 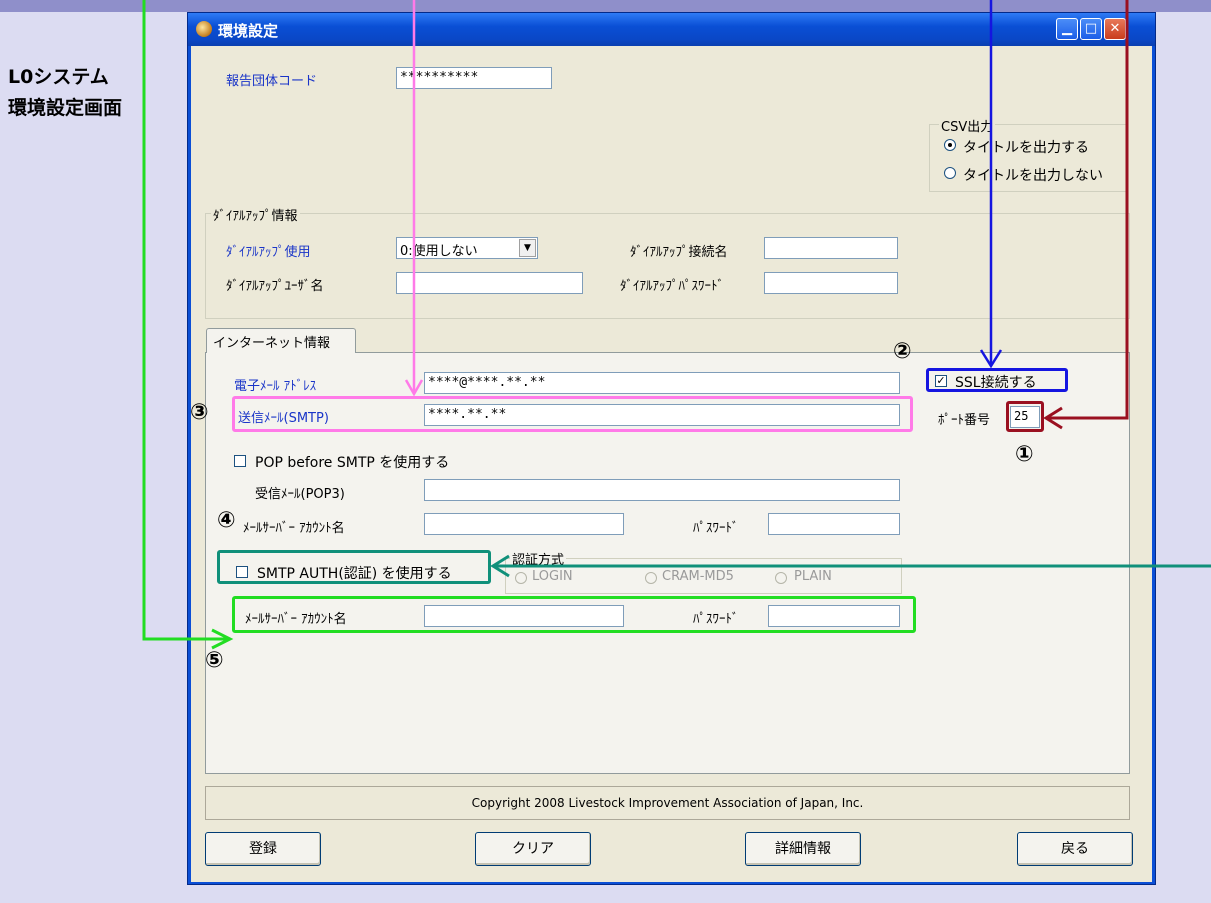 I want to click on callout-number-1: ①, so click(x=1024, y=454).